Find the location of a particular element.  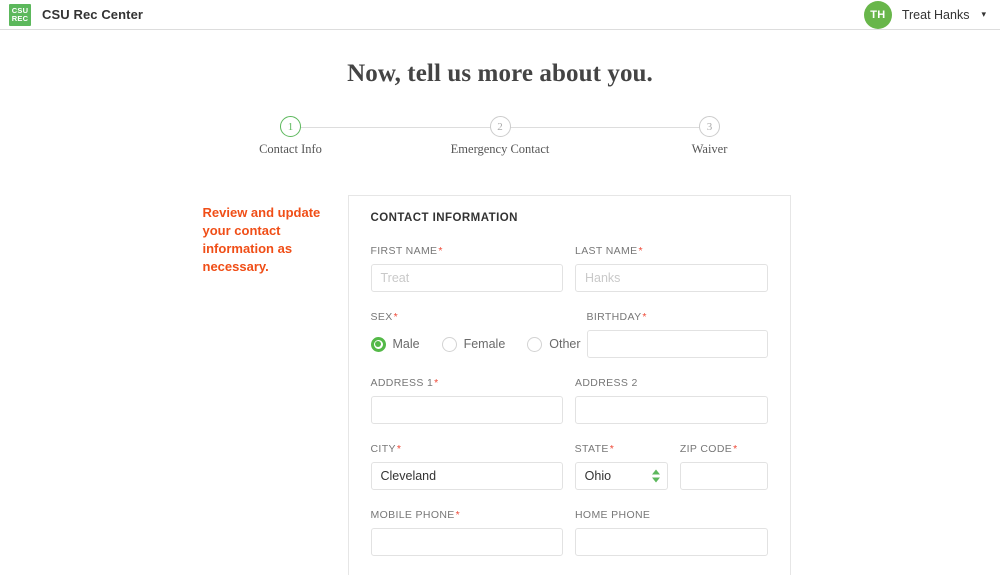

brand: CSU REC CSU Rec Center is located at coordinates (76, 14).